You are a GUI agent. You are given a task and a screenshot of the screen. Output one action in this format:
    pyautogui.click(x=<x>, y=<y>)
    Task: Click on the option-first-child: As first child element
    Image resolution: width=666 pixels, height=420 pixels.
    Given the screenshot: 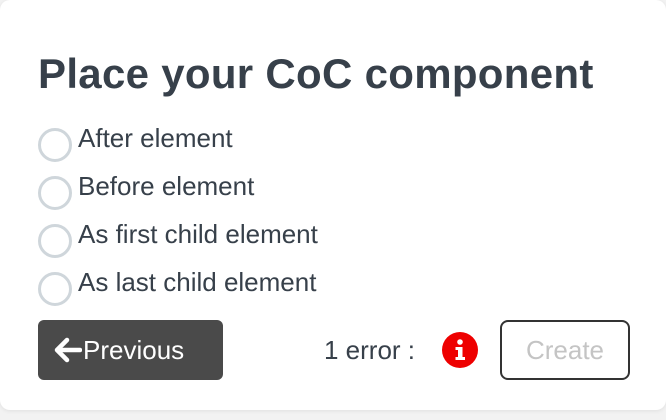 What is the action you would take?
    pyautogui.click(x=178, y=236)
    